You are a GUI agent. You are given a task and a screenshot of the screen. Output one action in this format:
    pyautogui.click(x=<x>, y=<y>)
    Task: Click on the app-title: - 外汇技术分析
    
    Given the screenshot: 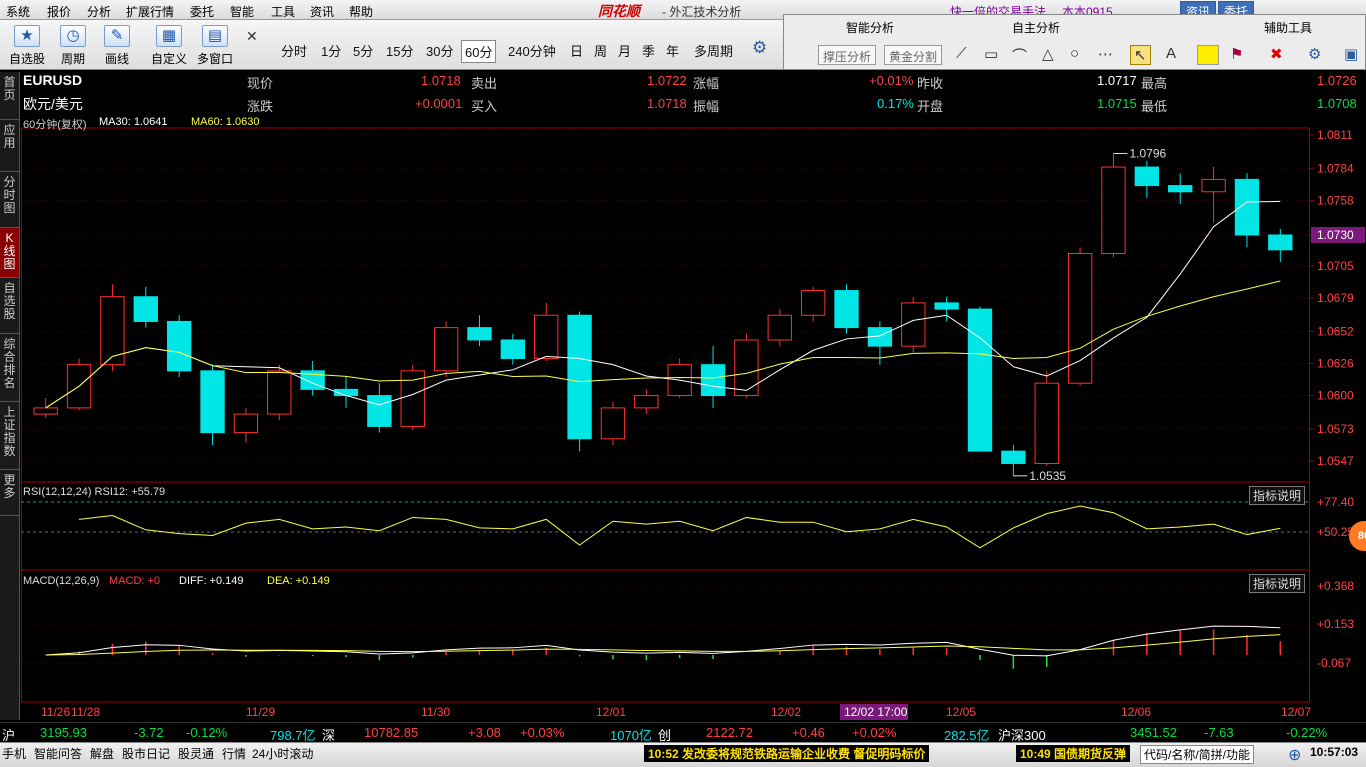 What is the action you would take?
    pyautogui.click(x=702, y=12)
    